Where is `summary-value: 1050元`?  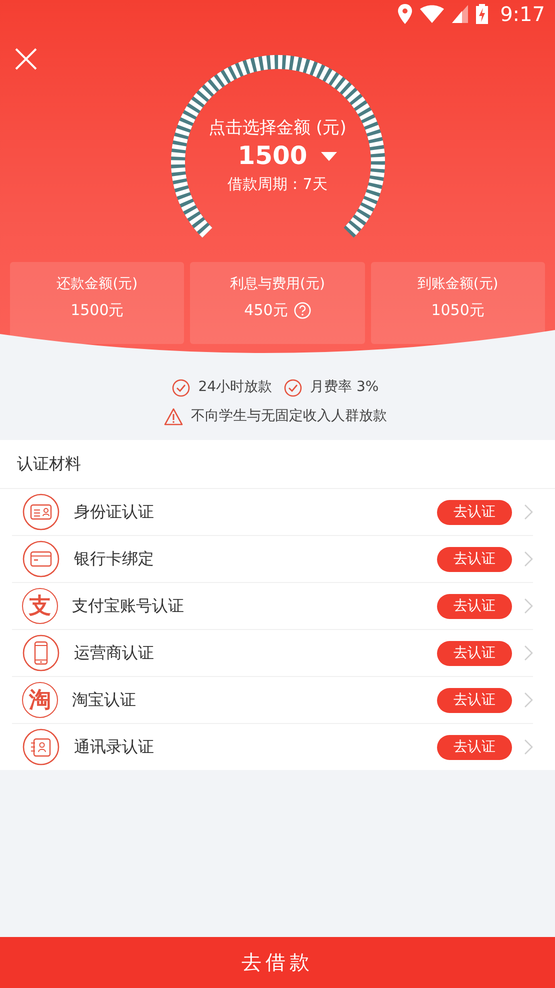 summary-value: 1050元 is located at coordinates (457, 310).